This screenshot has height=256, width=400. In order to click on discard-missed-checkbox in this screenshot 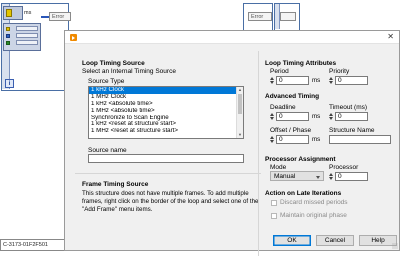, I will do `click(274, 203)`.